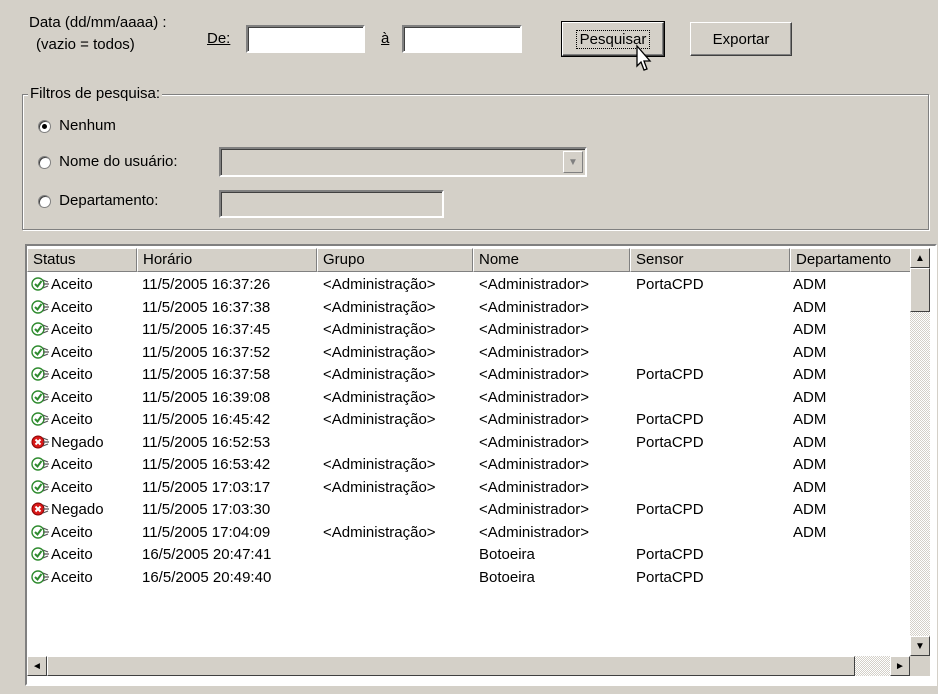 The width and height of the screenshot is (938, 694). Describe the element at coordinates (67, 510) in the screenshot. I see `cell-status: Negado` at that location.